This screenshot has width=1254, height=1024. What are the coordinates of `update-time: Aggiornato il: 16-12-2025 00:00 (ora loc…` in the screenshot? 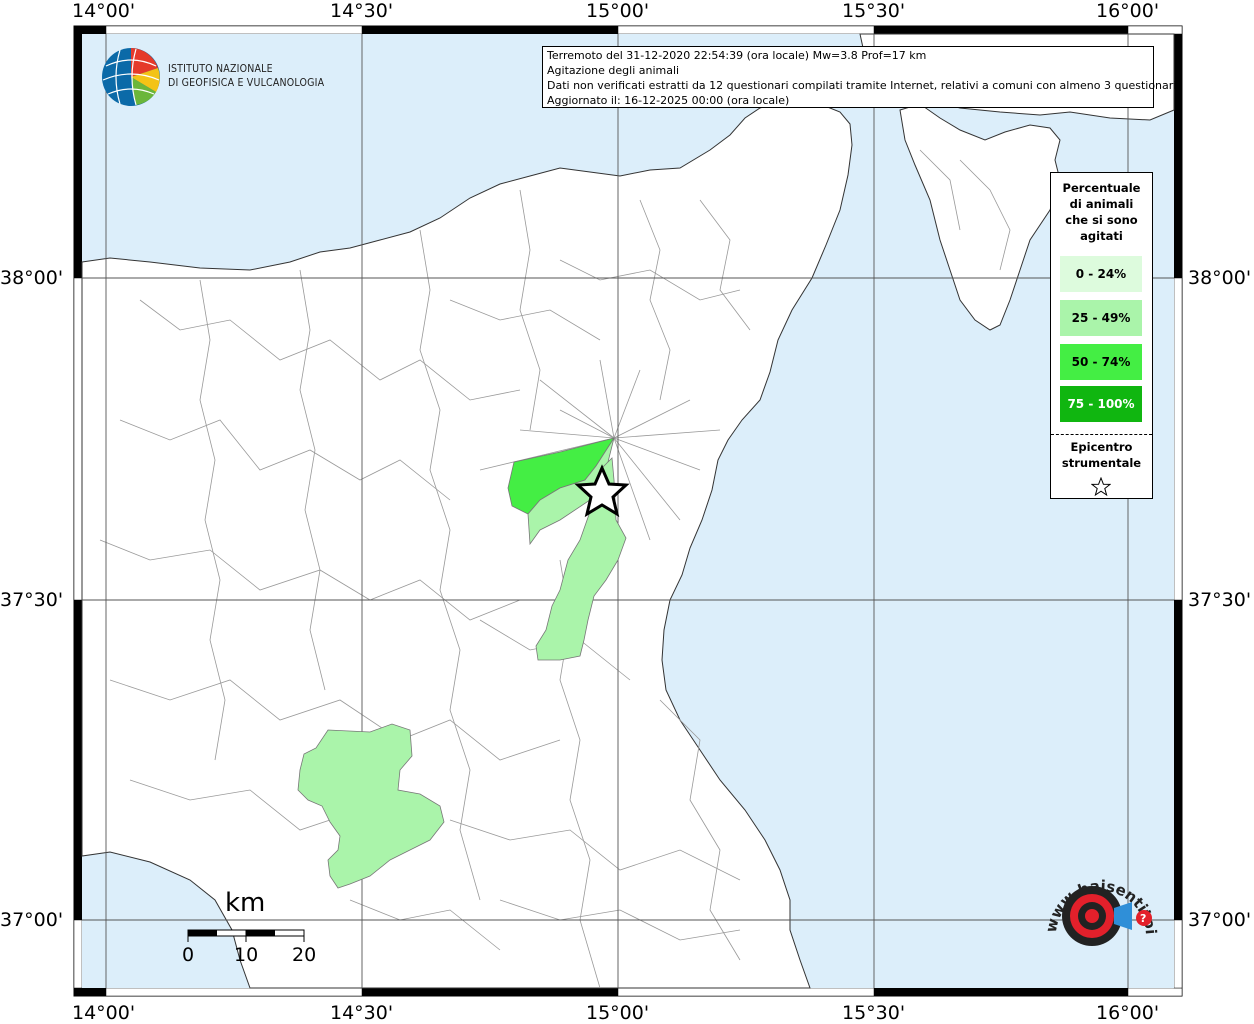 It's located at (668, 100).